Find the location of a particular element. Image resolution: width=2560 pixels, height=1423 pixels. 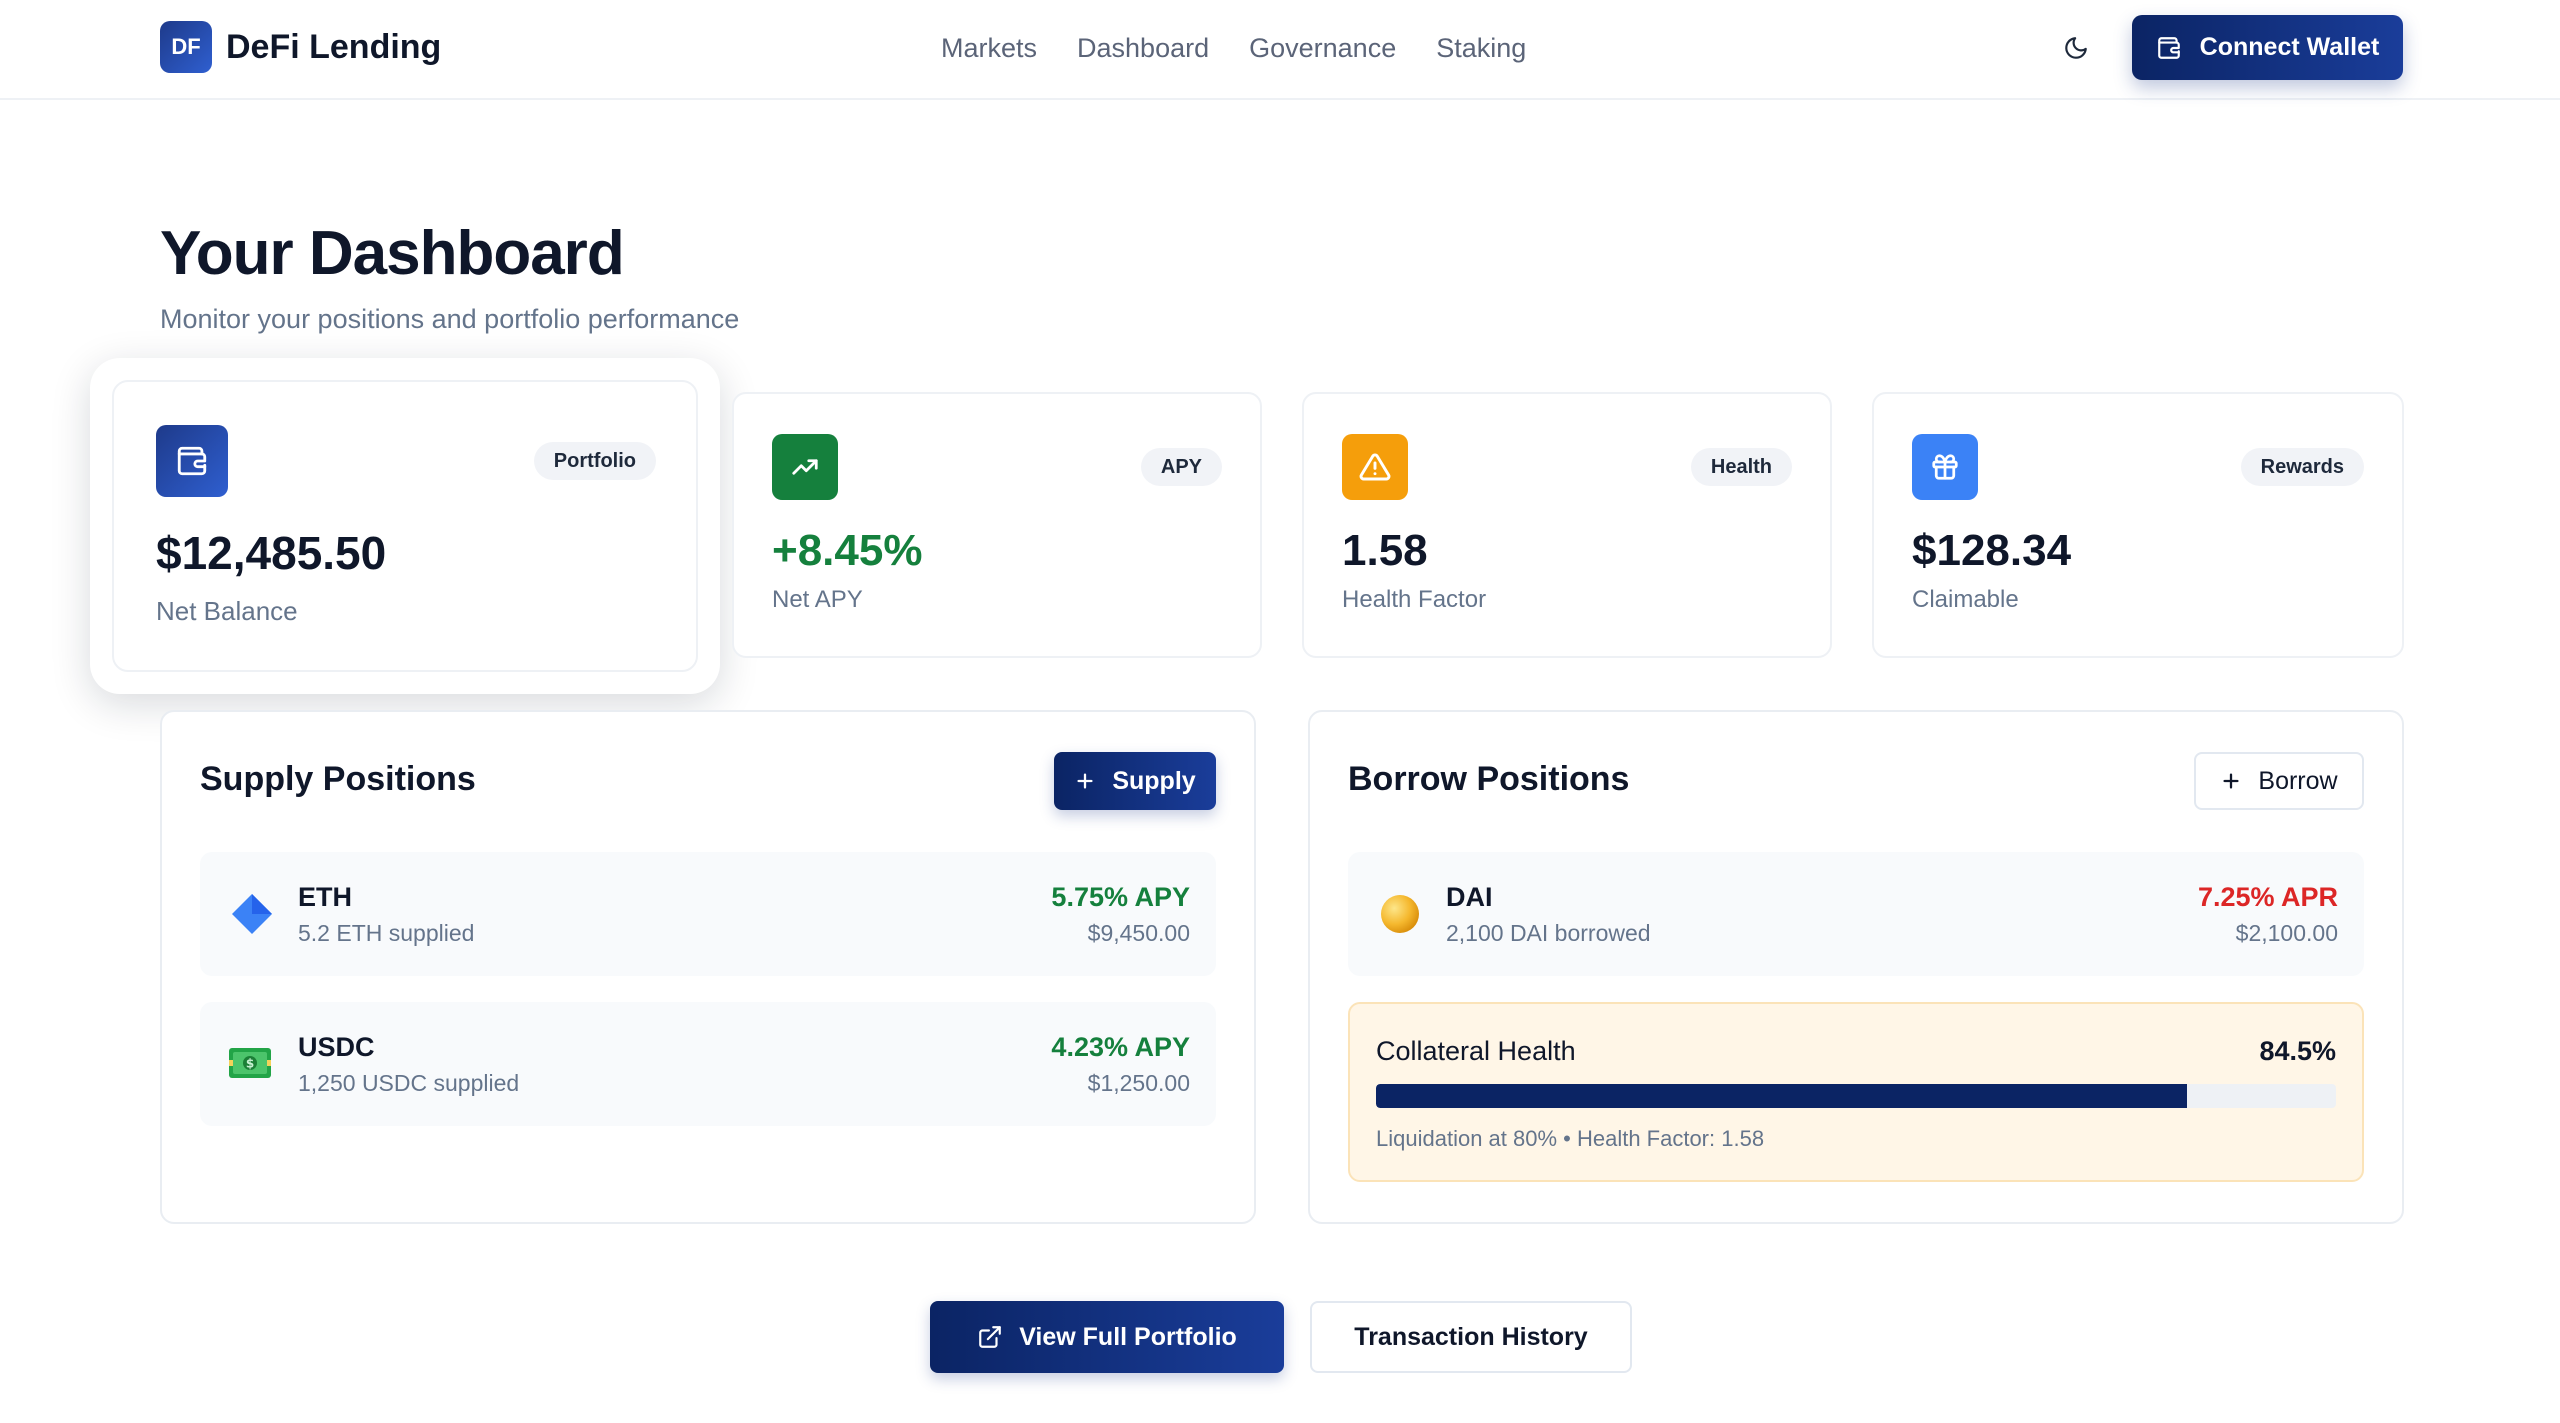

stat-label-net-apy: Net APY is located at coordinates (817, 599).